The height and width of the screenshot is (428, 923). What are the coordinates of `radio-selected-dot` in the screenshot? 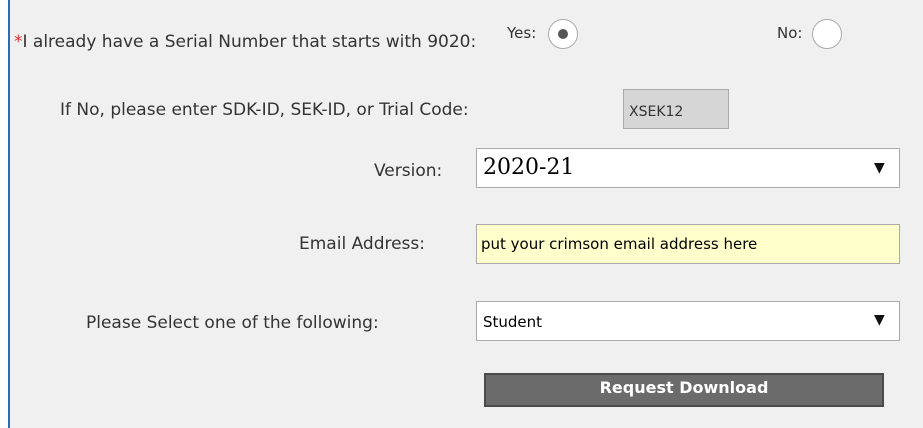 It's located at (563, 34).